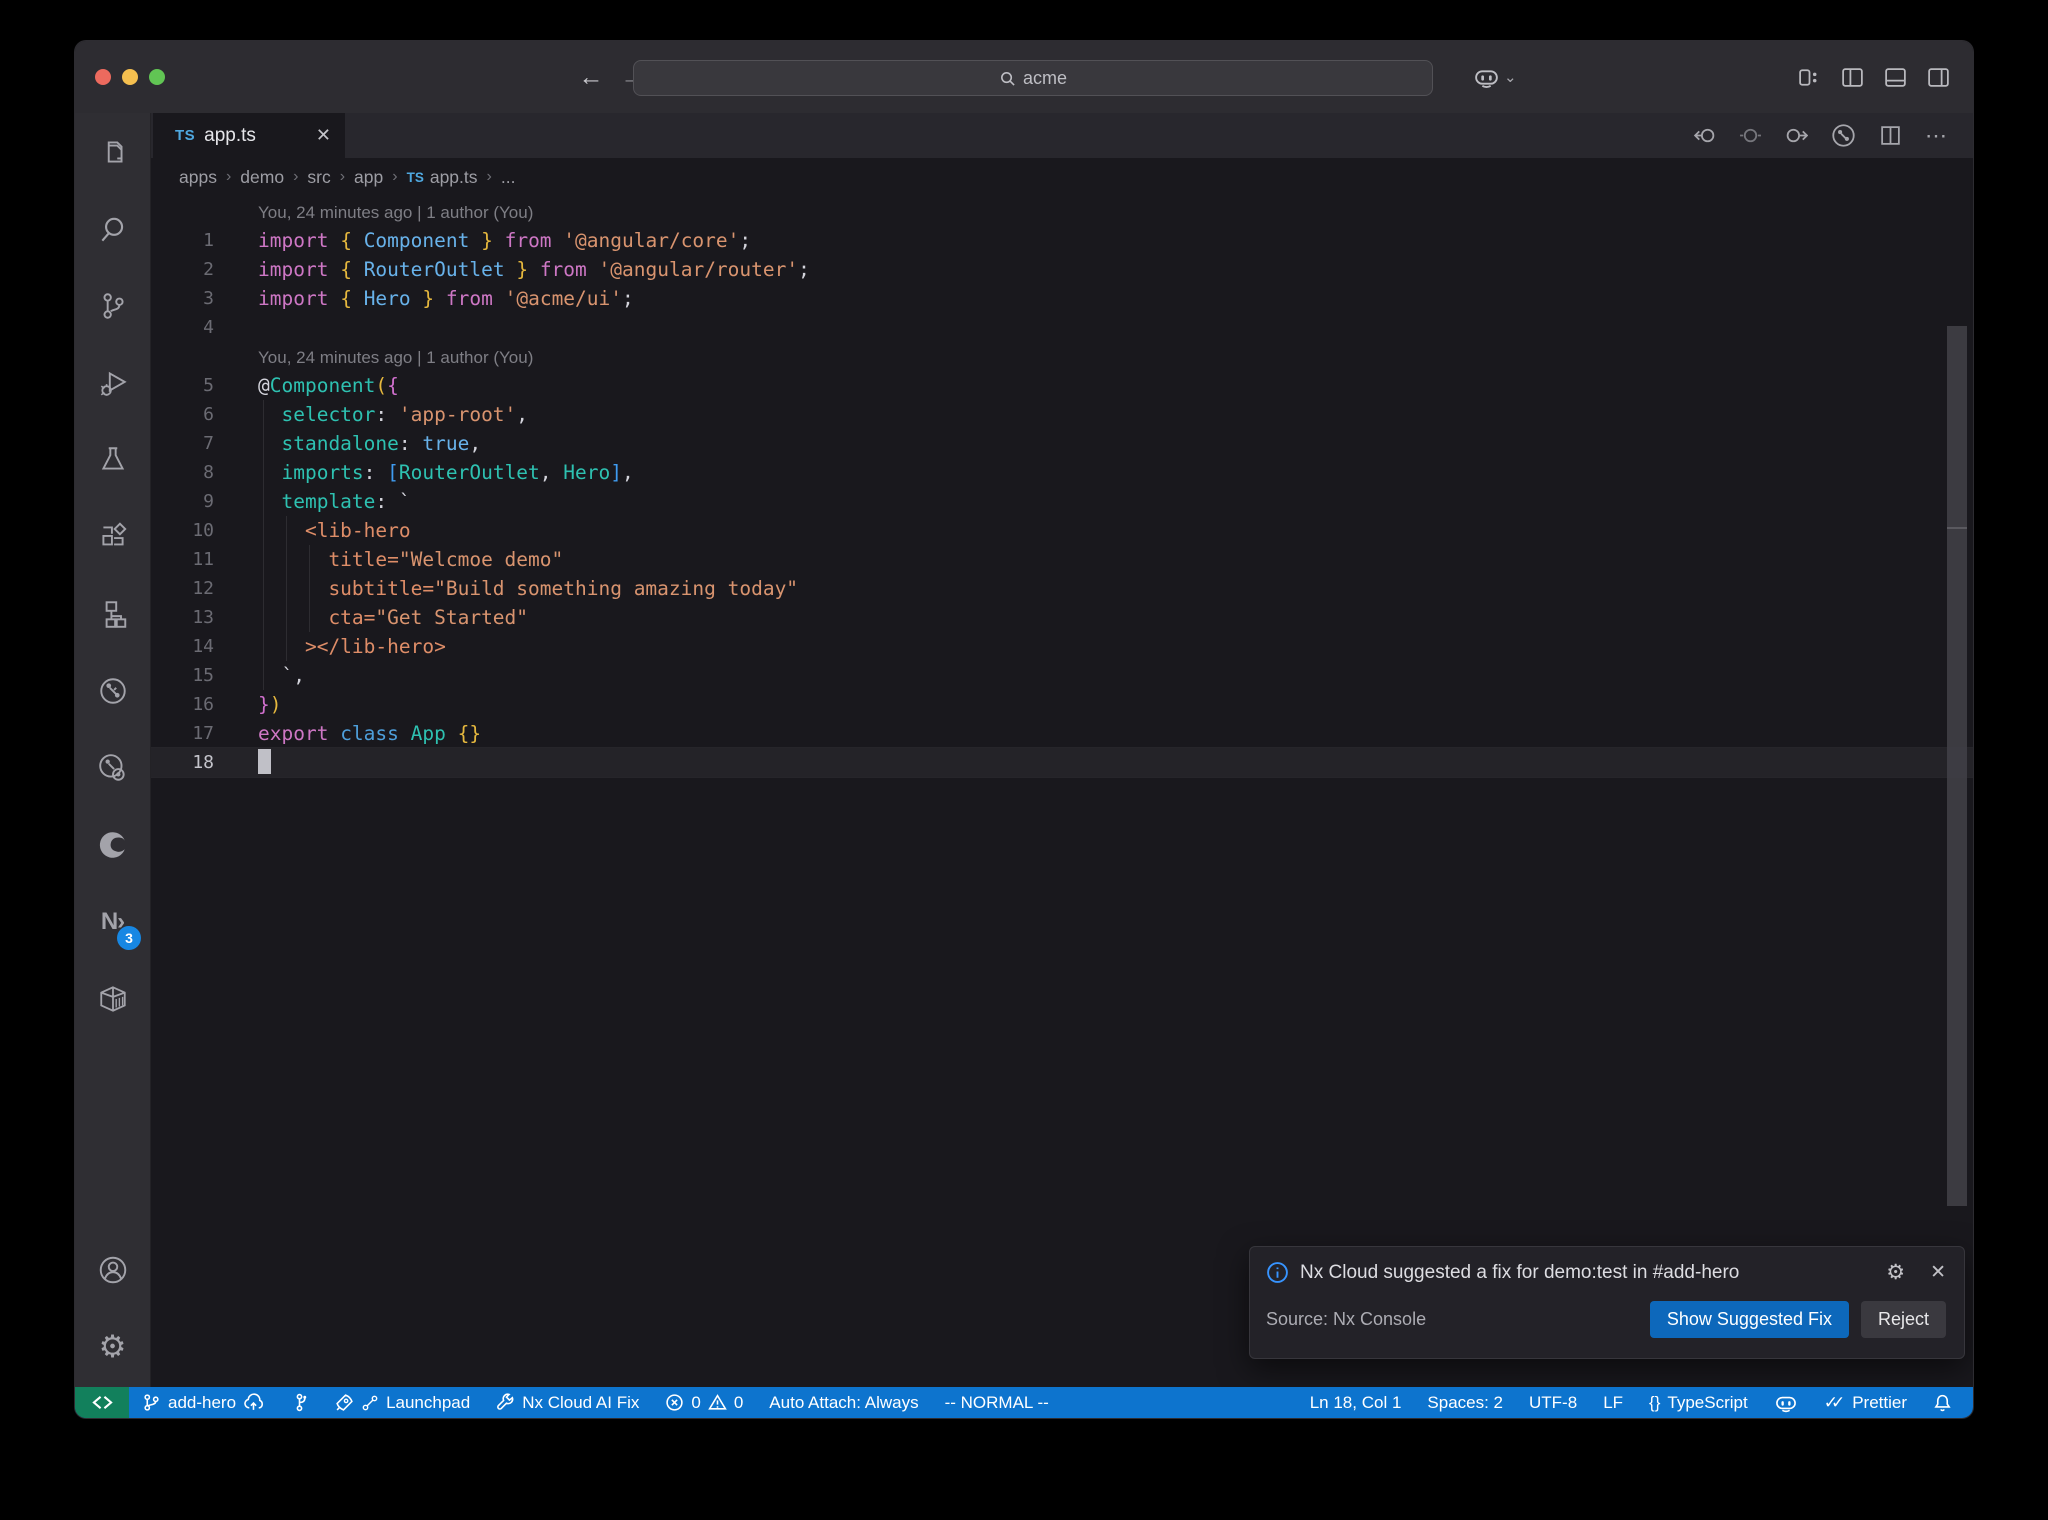 The width and height of the screenshot is (2048, 1520). I want to click on commit-graph-button, so click(1843, 135).